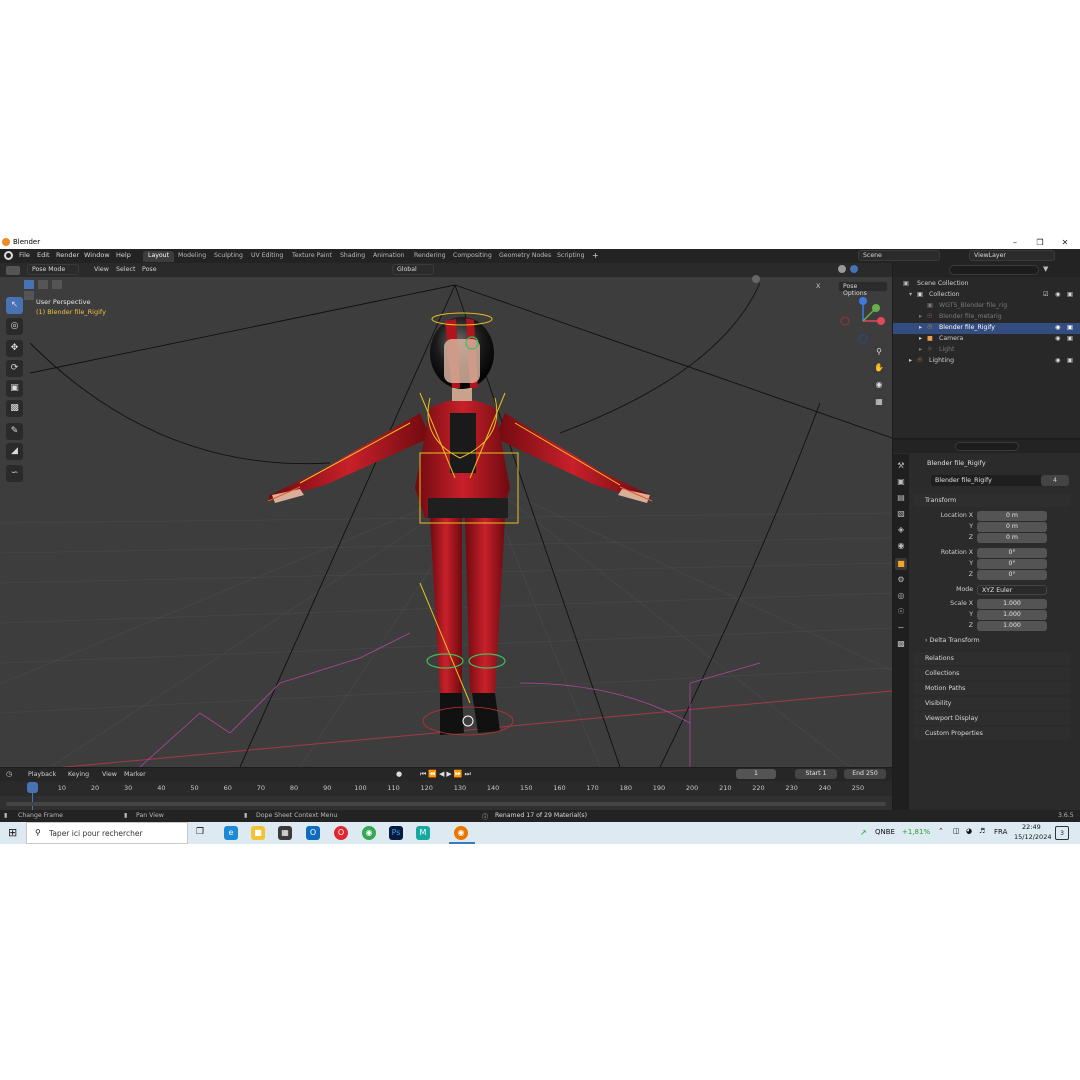 The height and width of the screenshot is (1080, 1080). What do you see at coordinates (14, 431) in the screenshot?
I see `annotate-tool-icon: ✎` at bounding box center [14, 431].